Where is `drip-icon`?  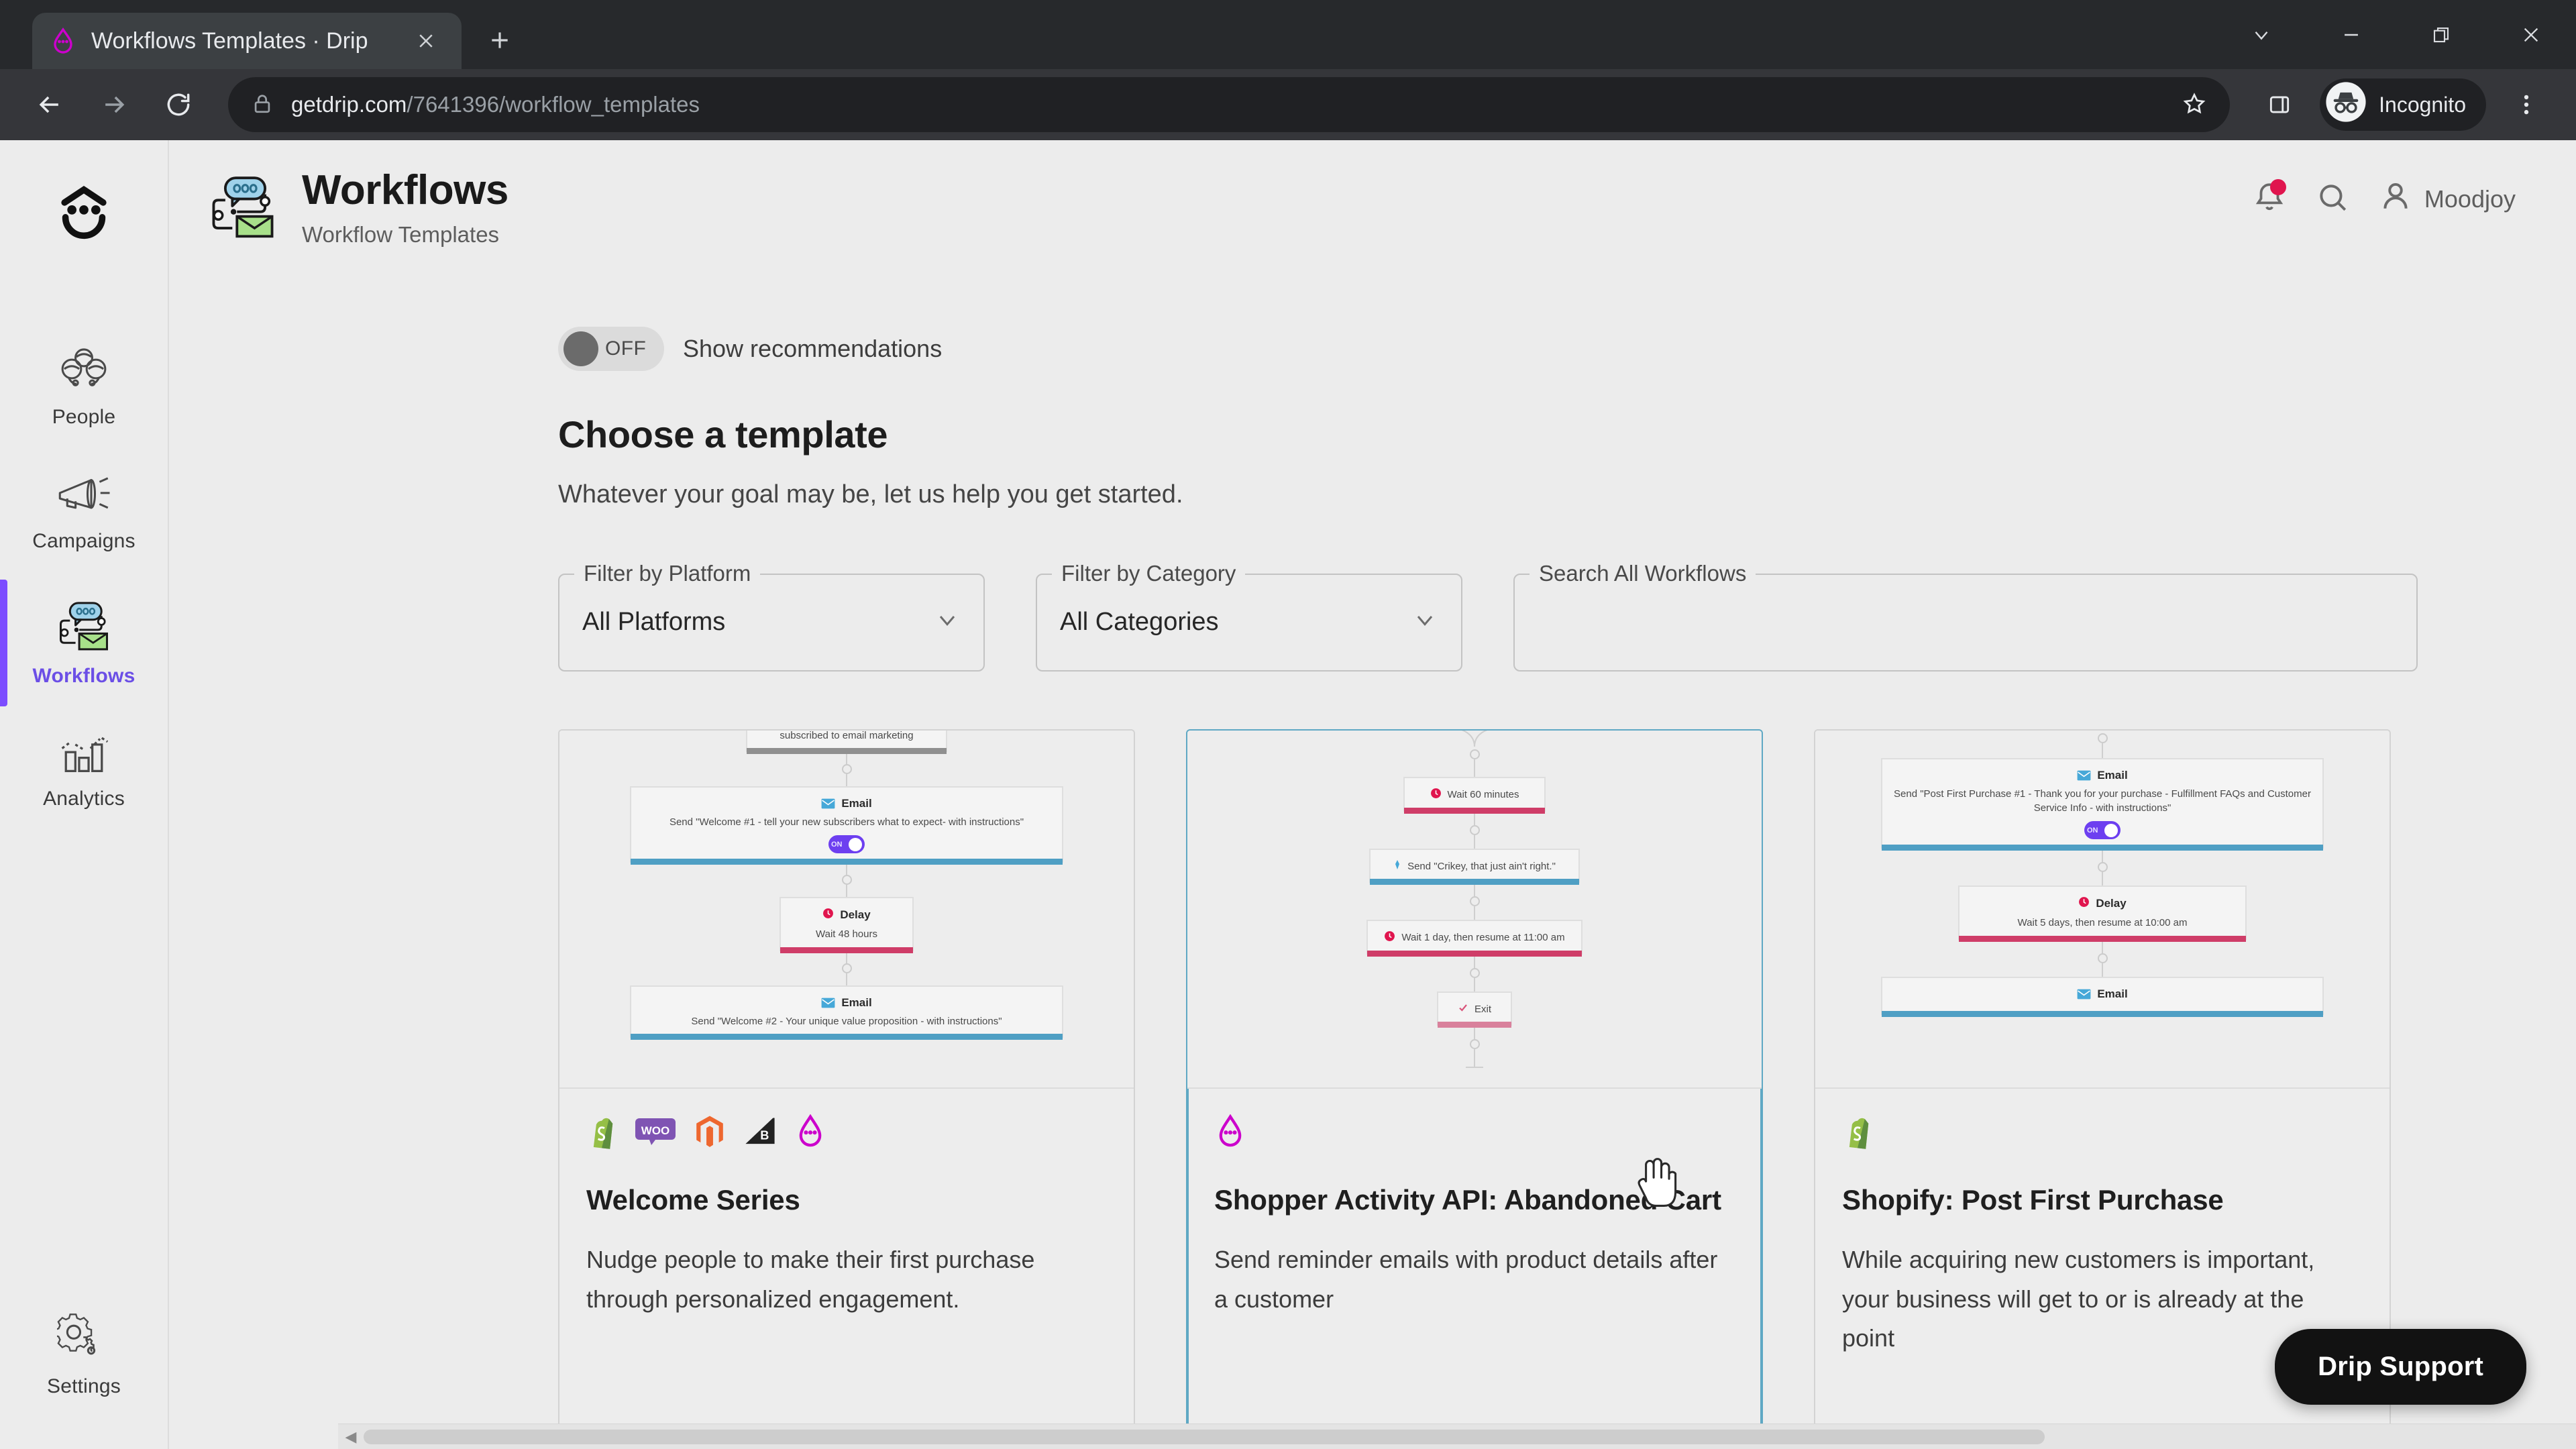 drip-icon is located at coordinates (810, 1133).